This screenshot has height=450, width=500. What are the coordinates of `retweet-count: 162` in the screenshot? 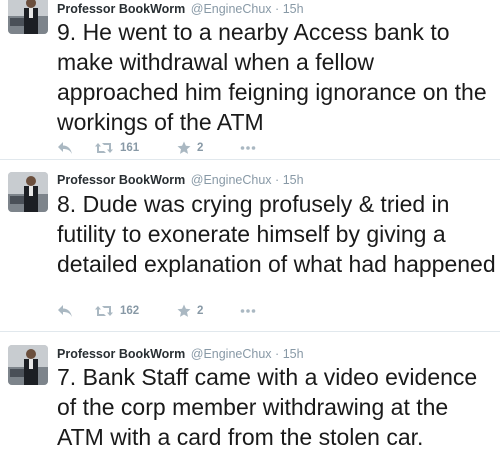 It's located at (130, 311).